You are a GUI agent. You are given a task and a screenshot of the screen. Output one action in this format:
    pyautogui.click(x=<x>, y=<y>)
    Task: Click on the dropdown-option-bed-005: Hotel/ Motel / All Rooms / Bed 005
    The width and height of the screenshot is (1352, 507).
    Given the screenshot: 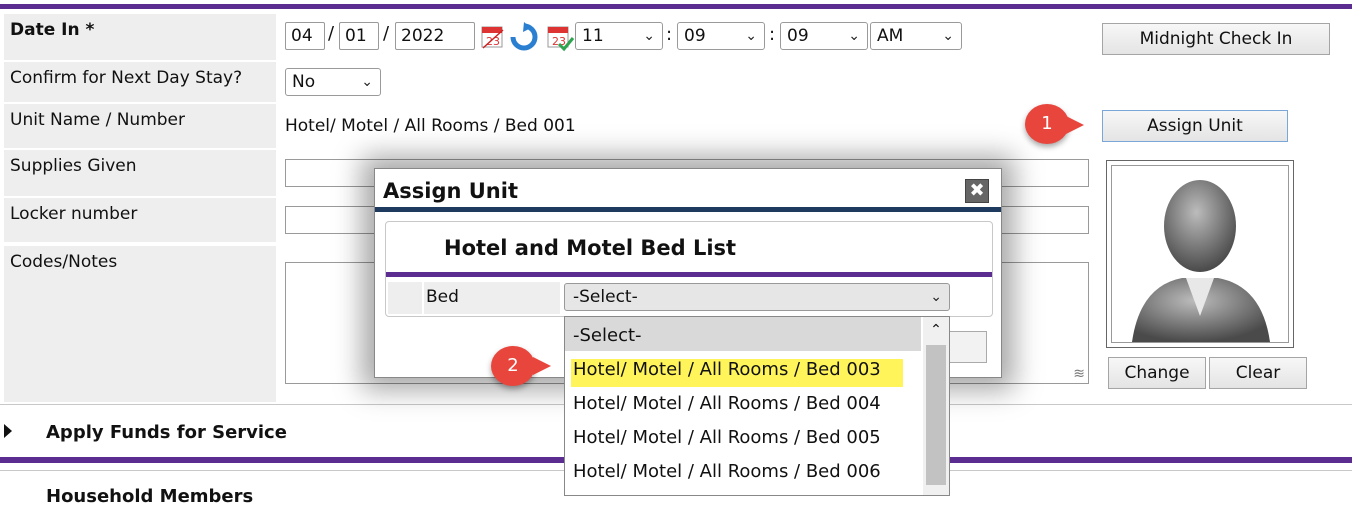 What is the action you would take?
    pyautogui.click(x=727, y=438)
    